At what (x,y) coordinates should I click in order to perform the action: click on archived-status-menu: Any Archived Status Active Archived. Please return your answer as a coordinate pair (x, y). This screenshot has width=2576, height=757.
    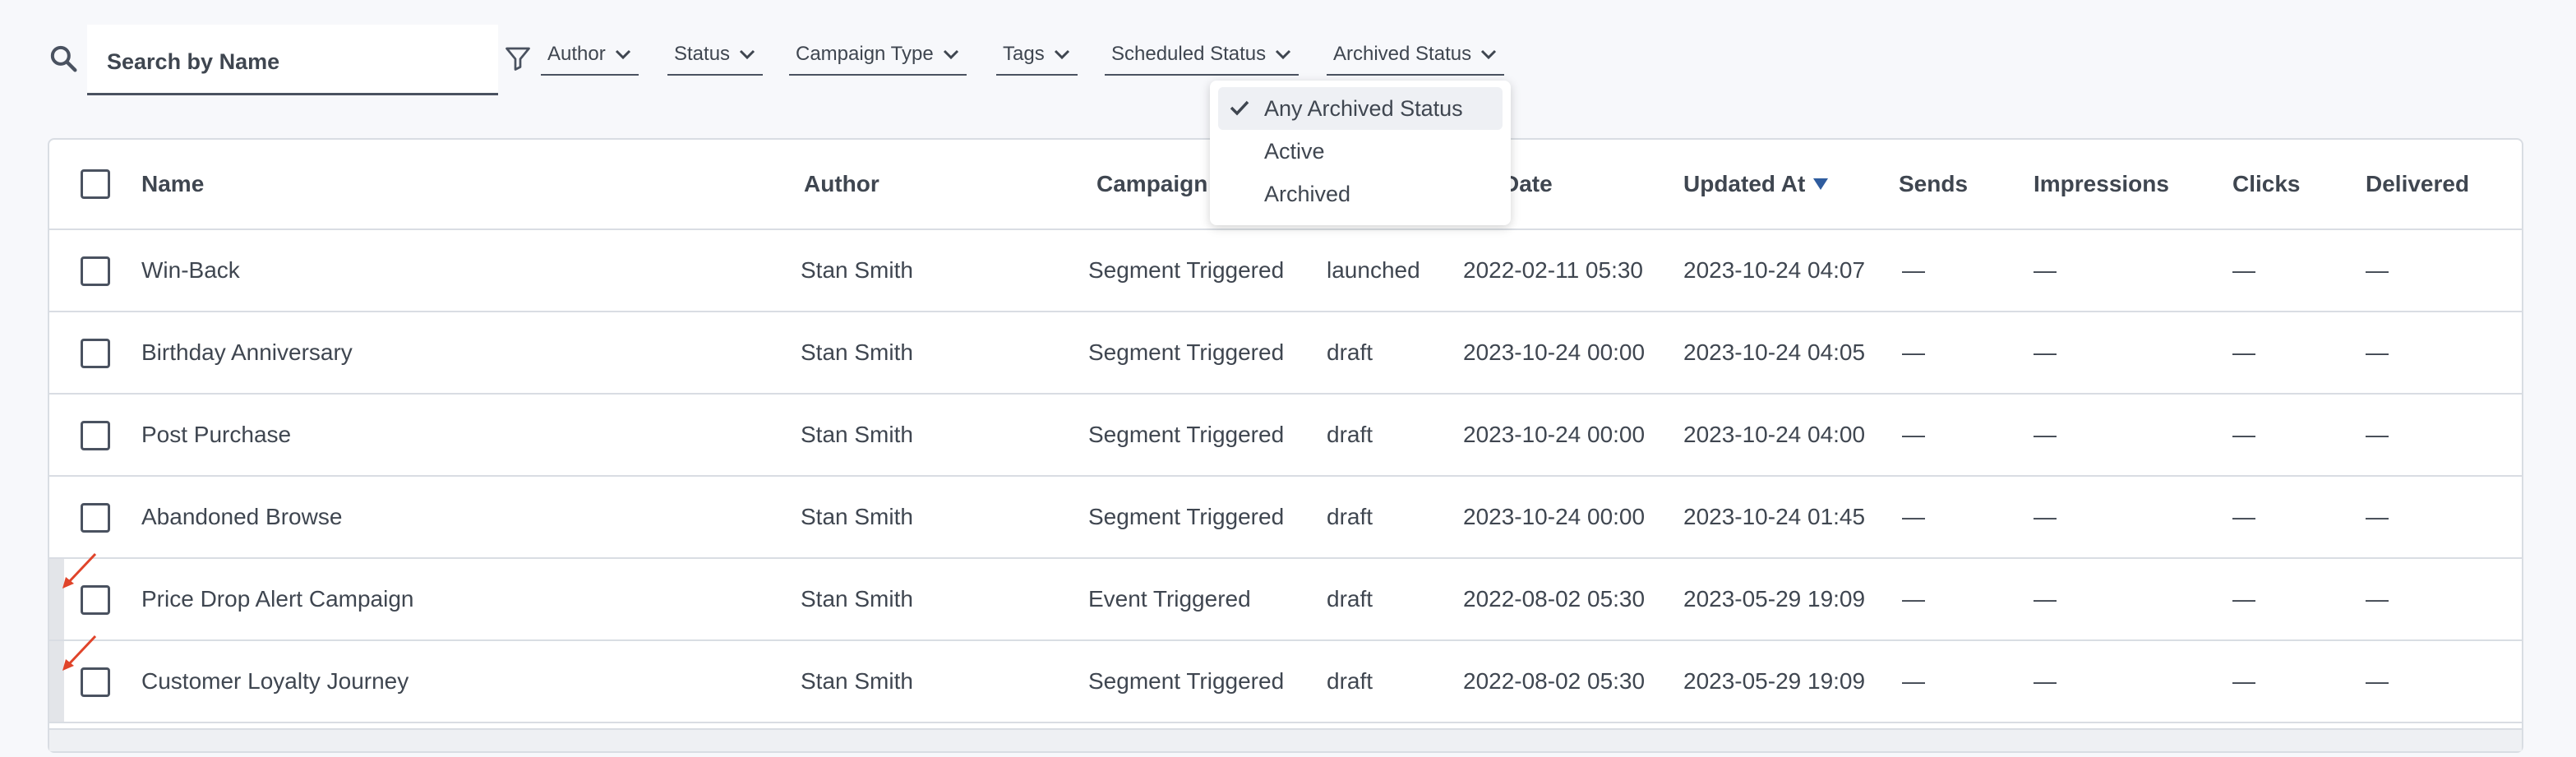
    Looking at the image, I should click on (1360, 153).